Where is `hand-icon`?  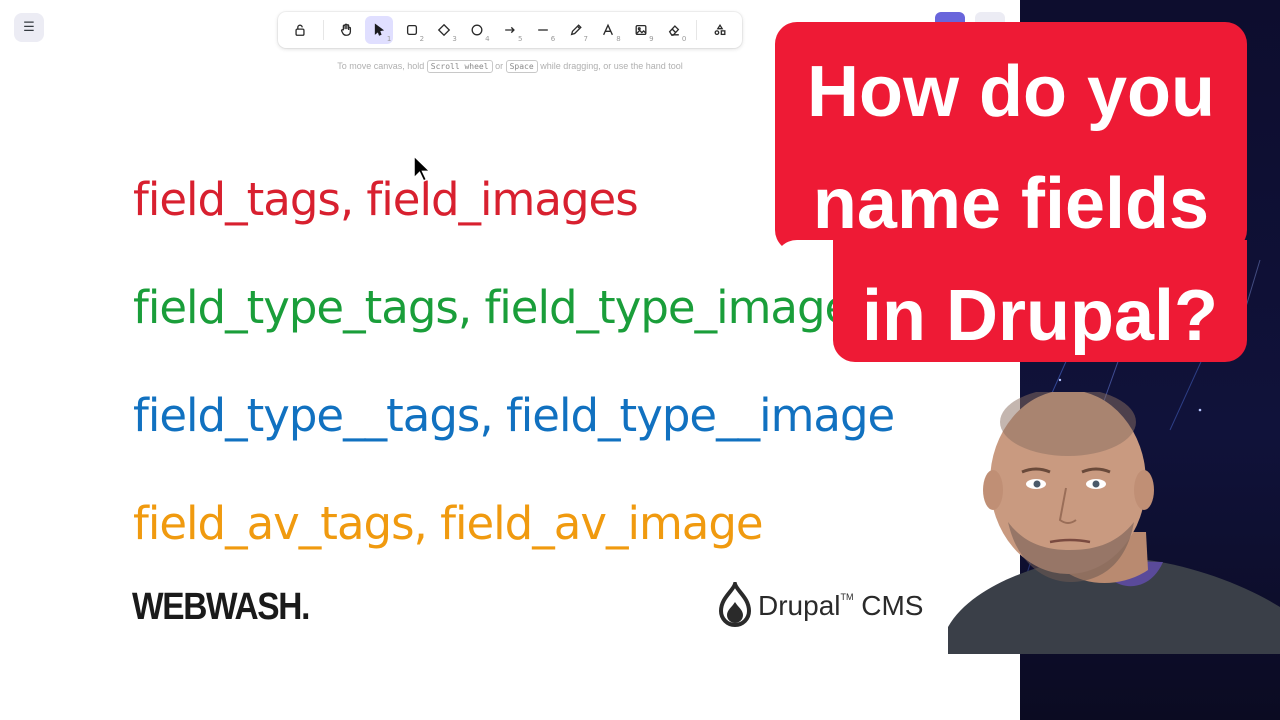 hand-icon is located at coordinates (346, 29).